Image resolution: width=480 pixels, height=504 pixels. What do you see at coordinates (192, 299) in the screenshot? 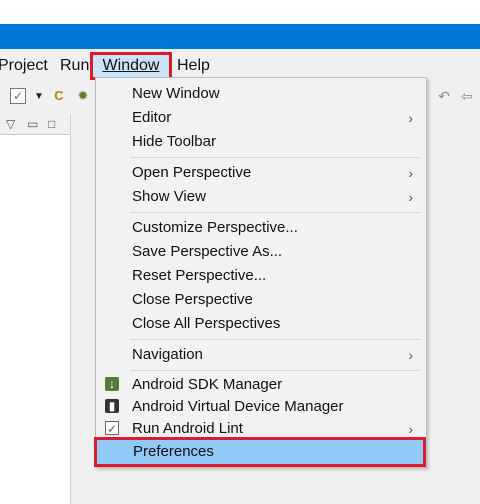
I see `menu-item-label: Close Perspective` at bounding box center [192, 299].